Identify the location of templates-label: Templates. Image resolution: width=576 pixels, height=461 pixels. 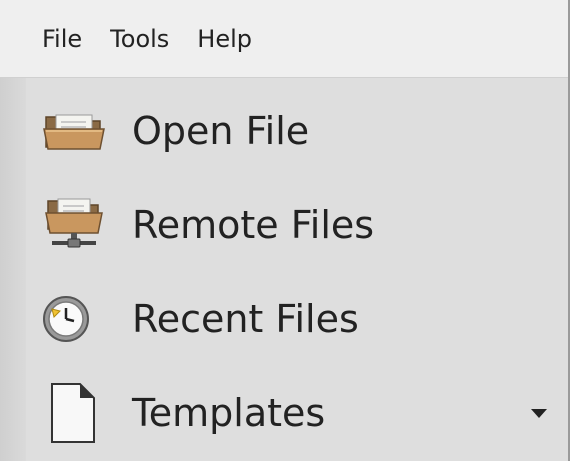
(229, 413).